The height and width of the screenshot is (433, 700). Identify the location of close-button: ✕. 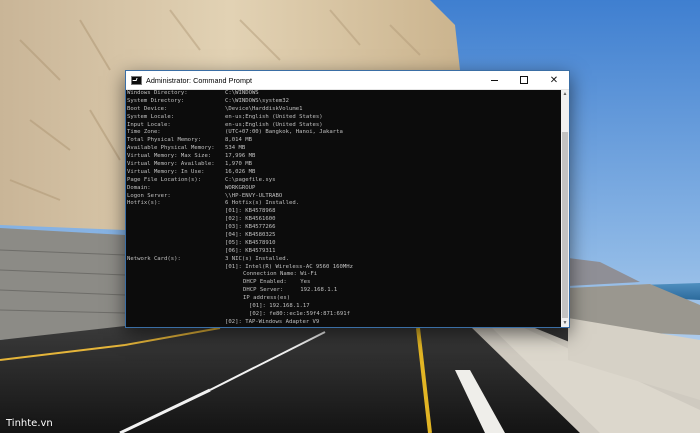
(554, 80).